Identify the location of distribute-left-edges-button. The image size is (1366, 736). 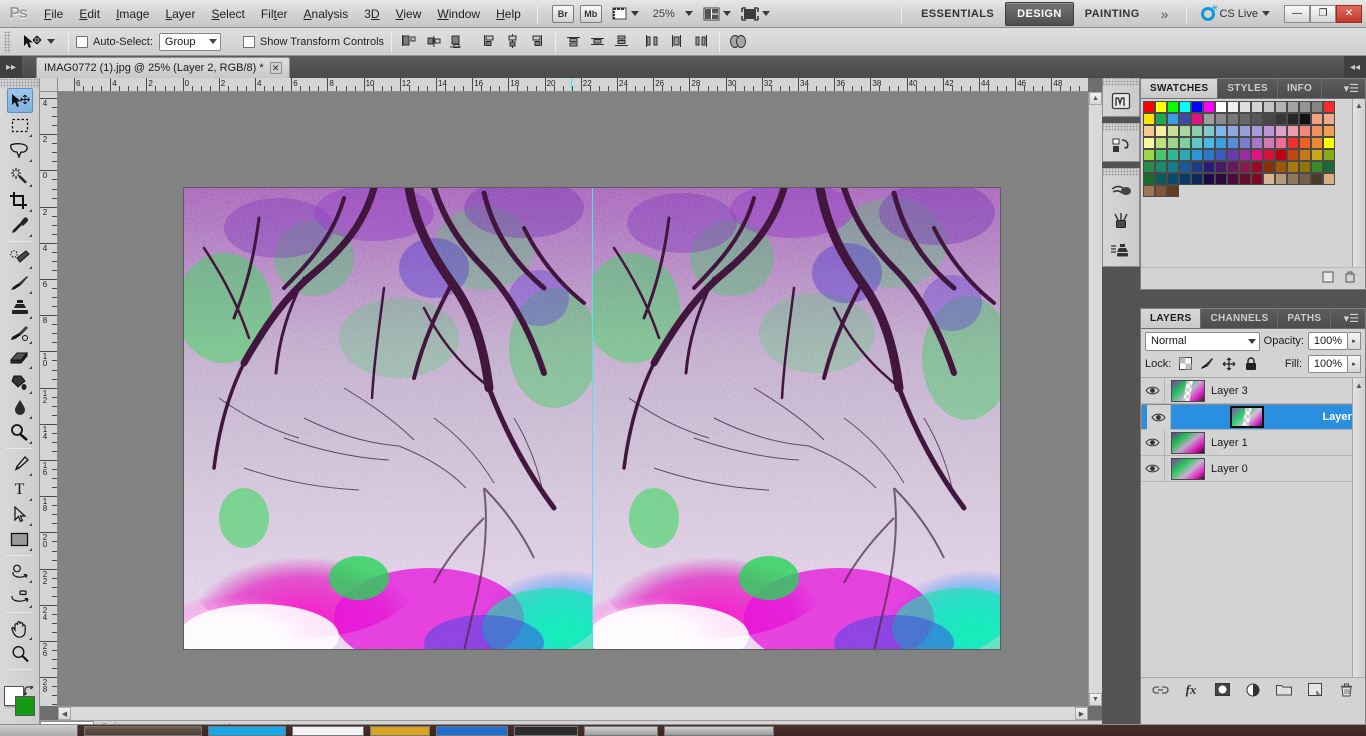
(653, 42).